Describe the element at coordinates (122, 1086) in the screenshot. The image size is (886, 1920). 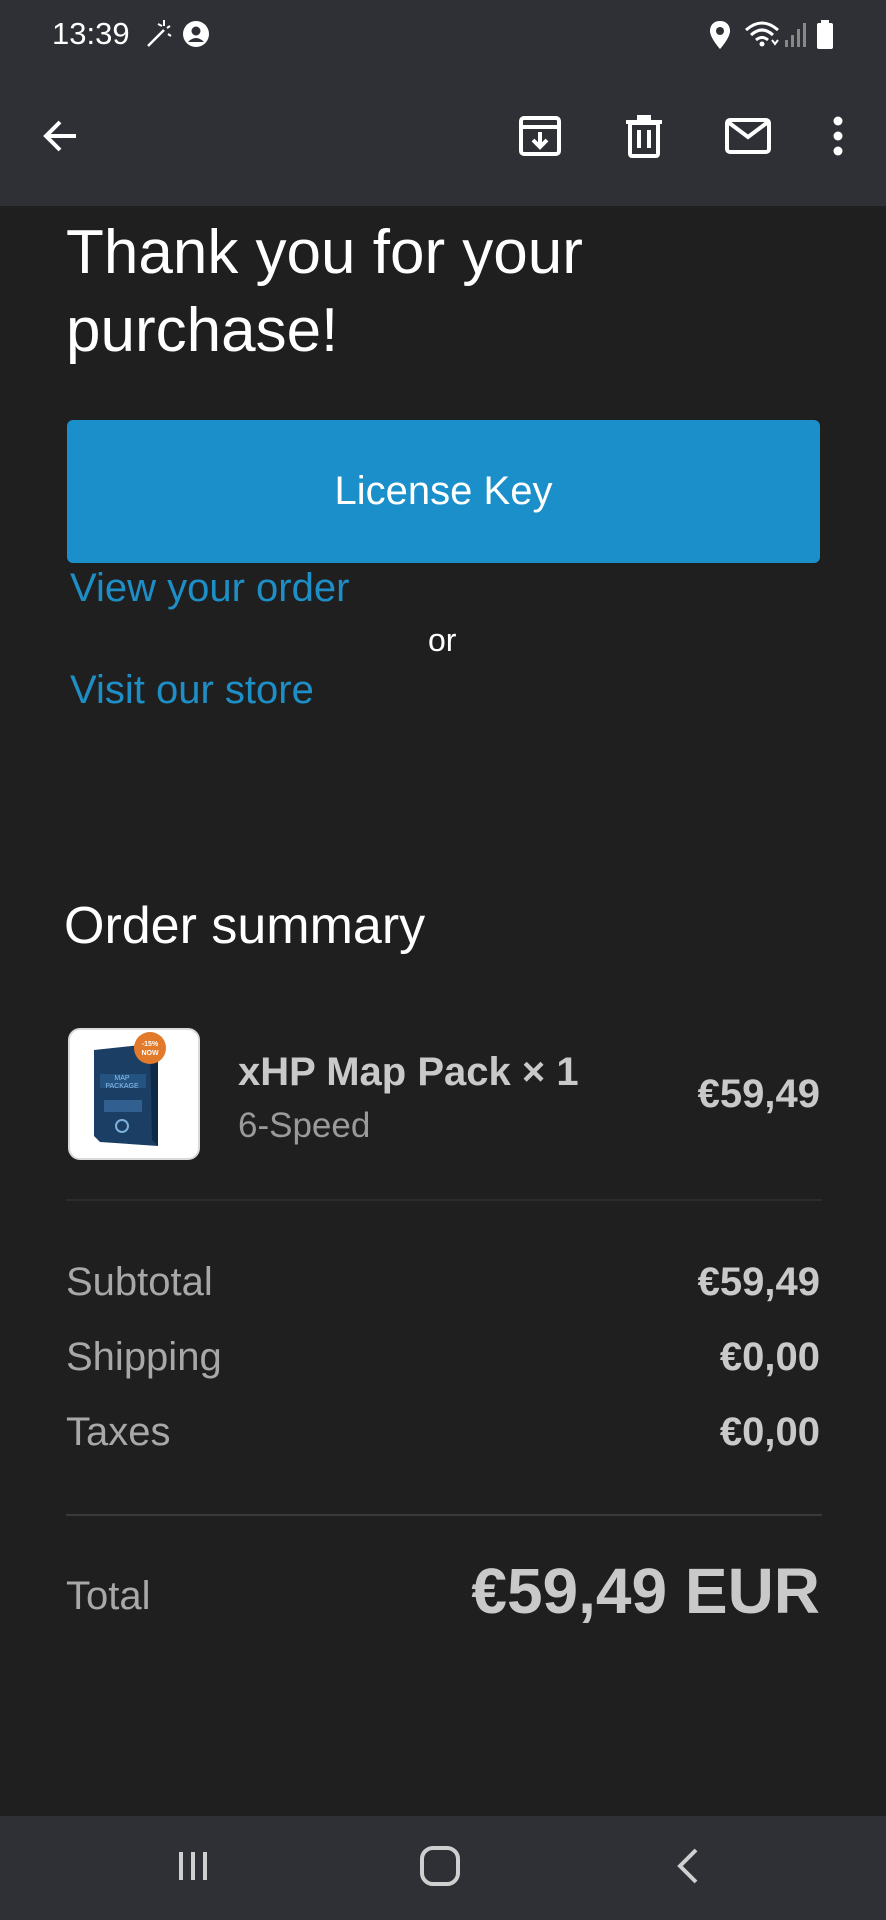
I see `svg-text: PACKAGE` at that location.